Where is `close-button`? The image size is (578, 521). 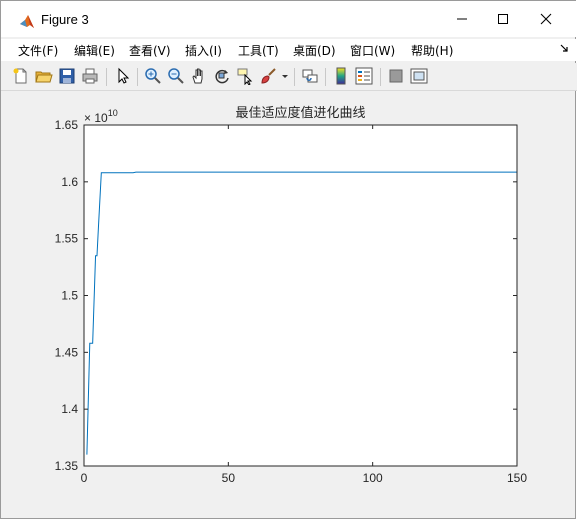
close-button is located at coordinates (546, 19).